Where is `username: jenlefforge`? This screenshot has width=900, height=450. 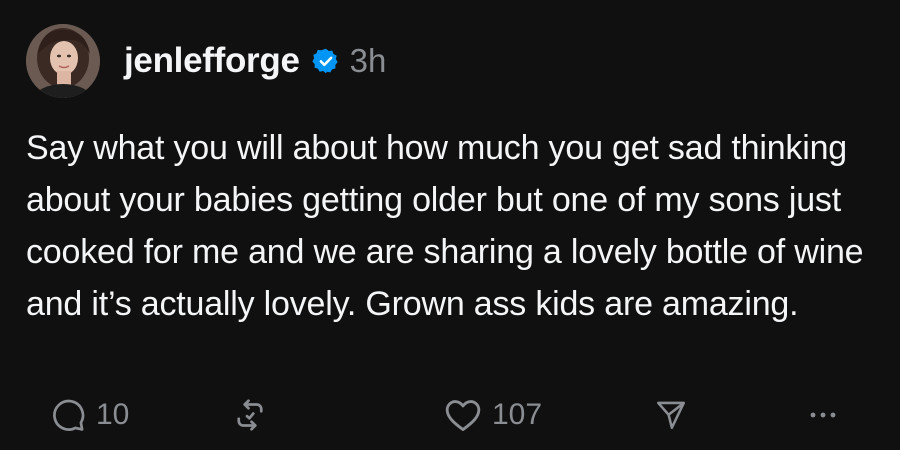 username: jenlefforge is located at coordinates (212, 61).